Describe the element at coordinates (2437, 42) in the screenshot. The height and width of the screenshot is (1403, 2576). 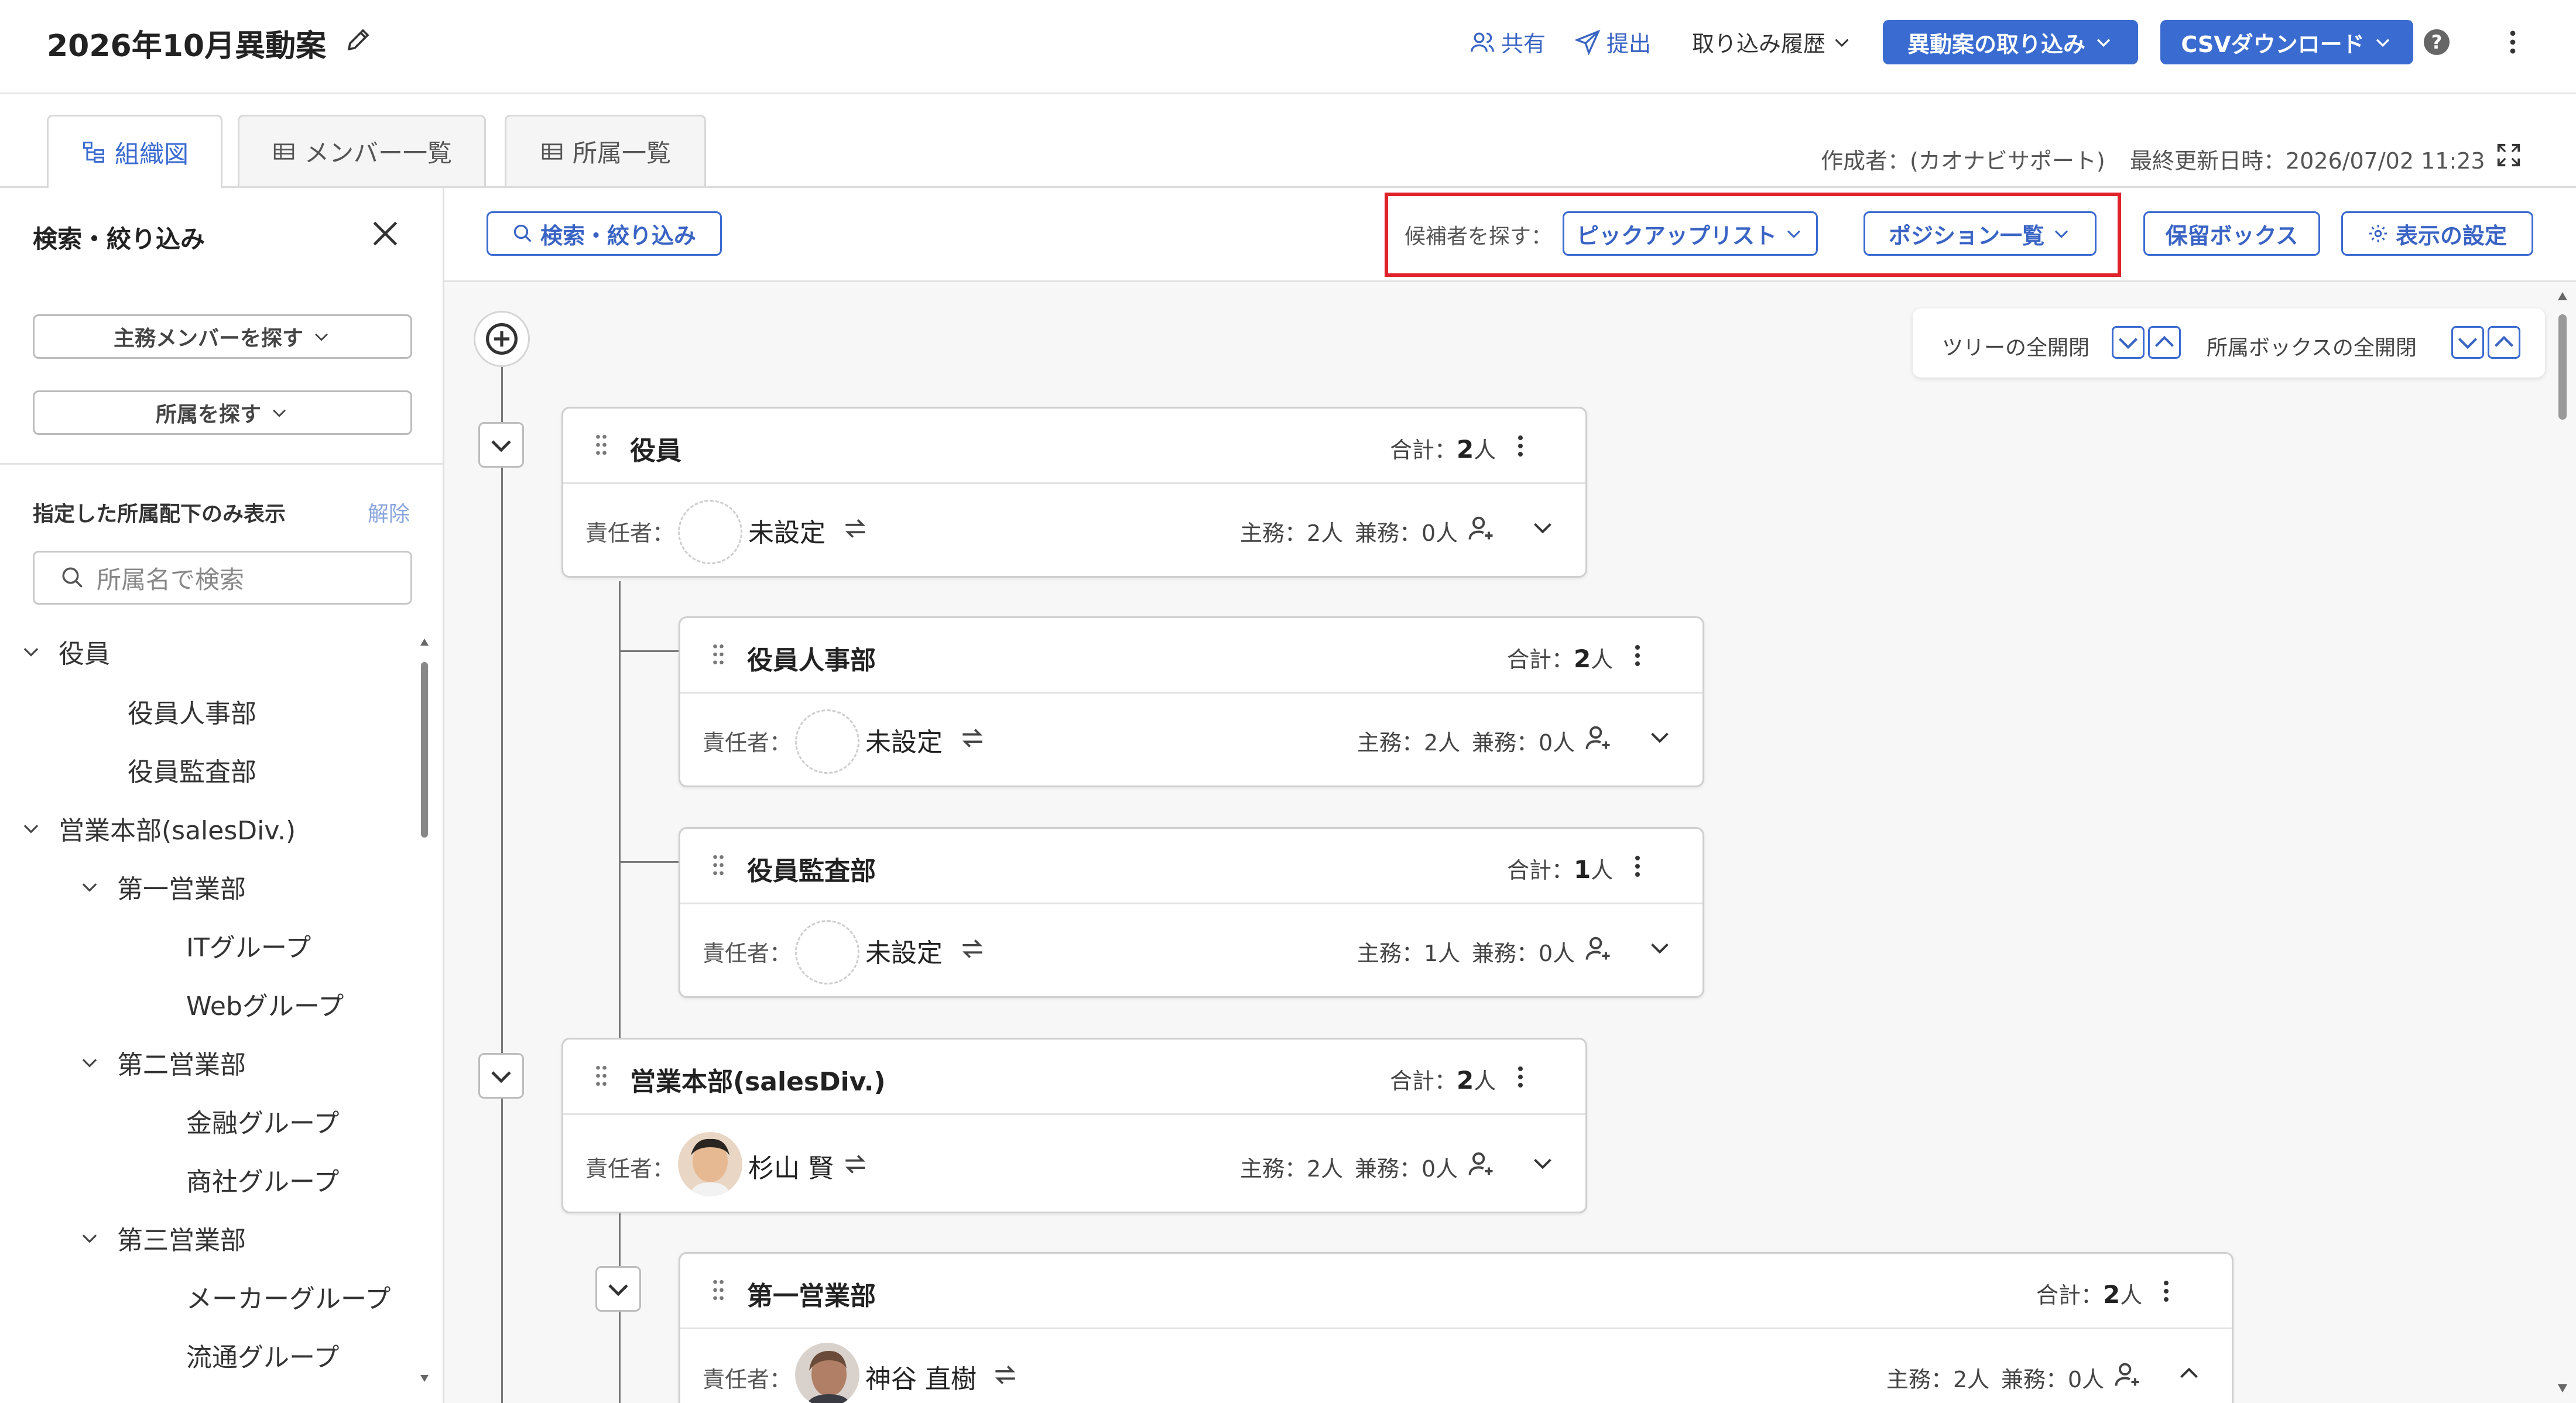
I see `help-icon: ?` at that location.